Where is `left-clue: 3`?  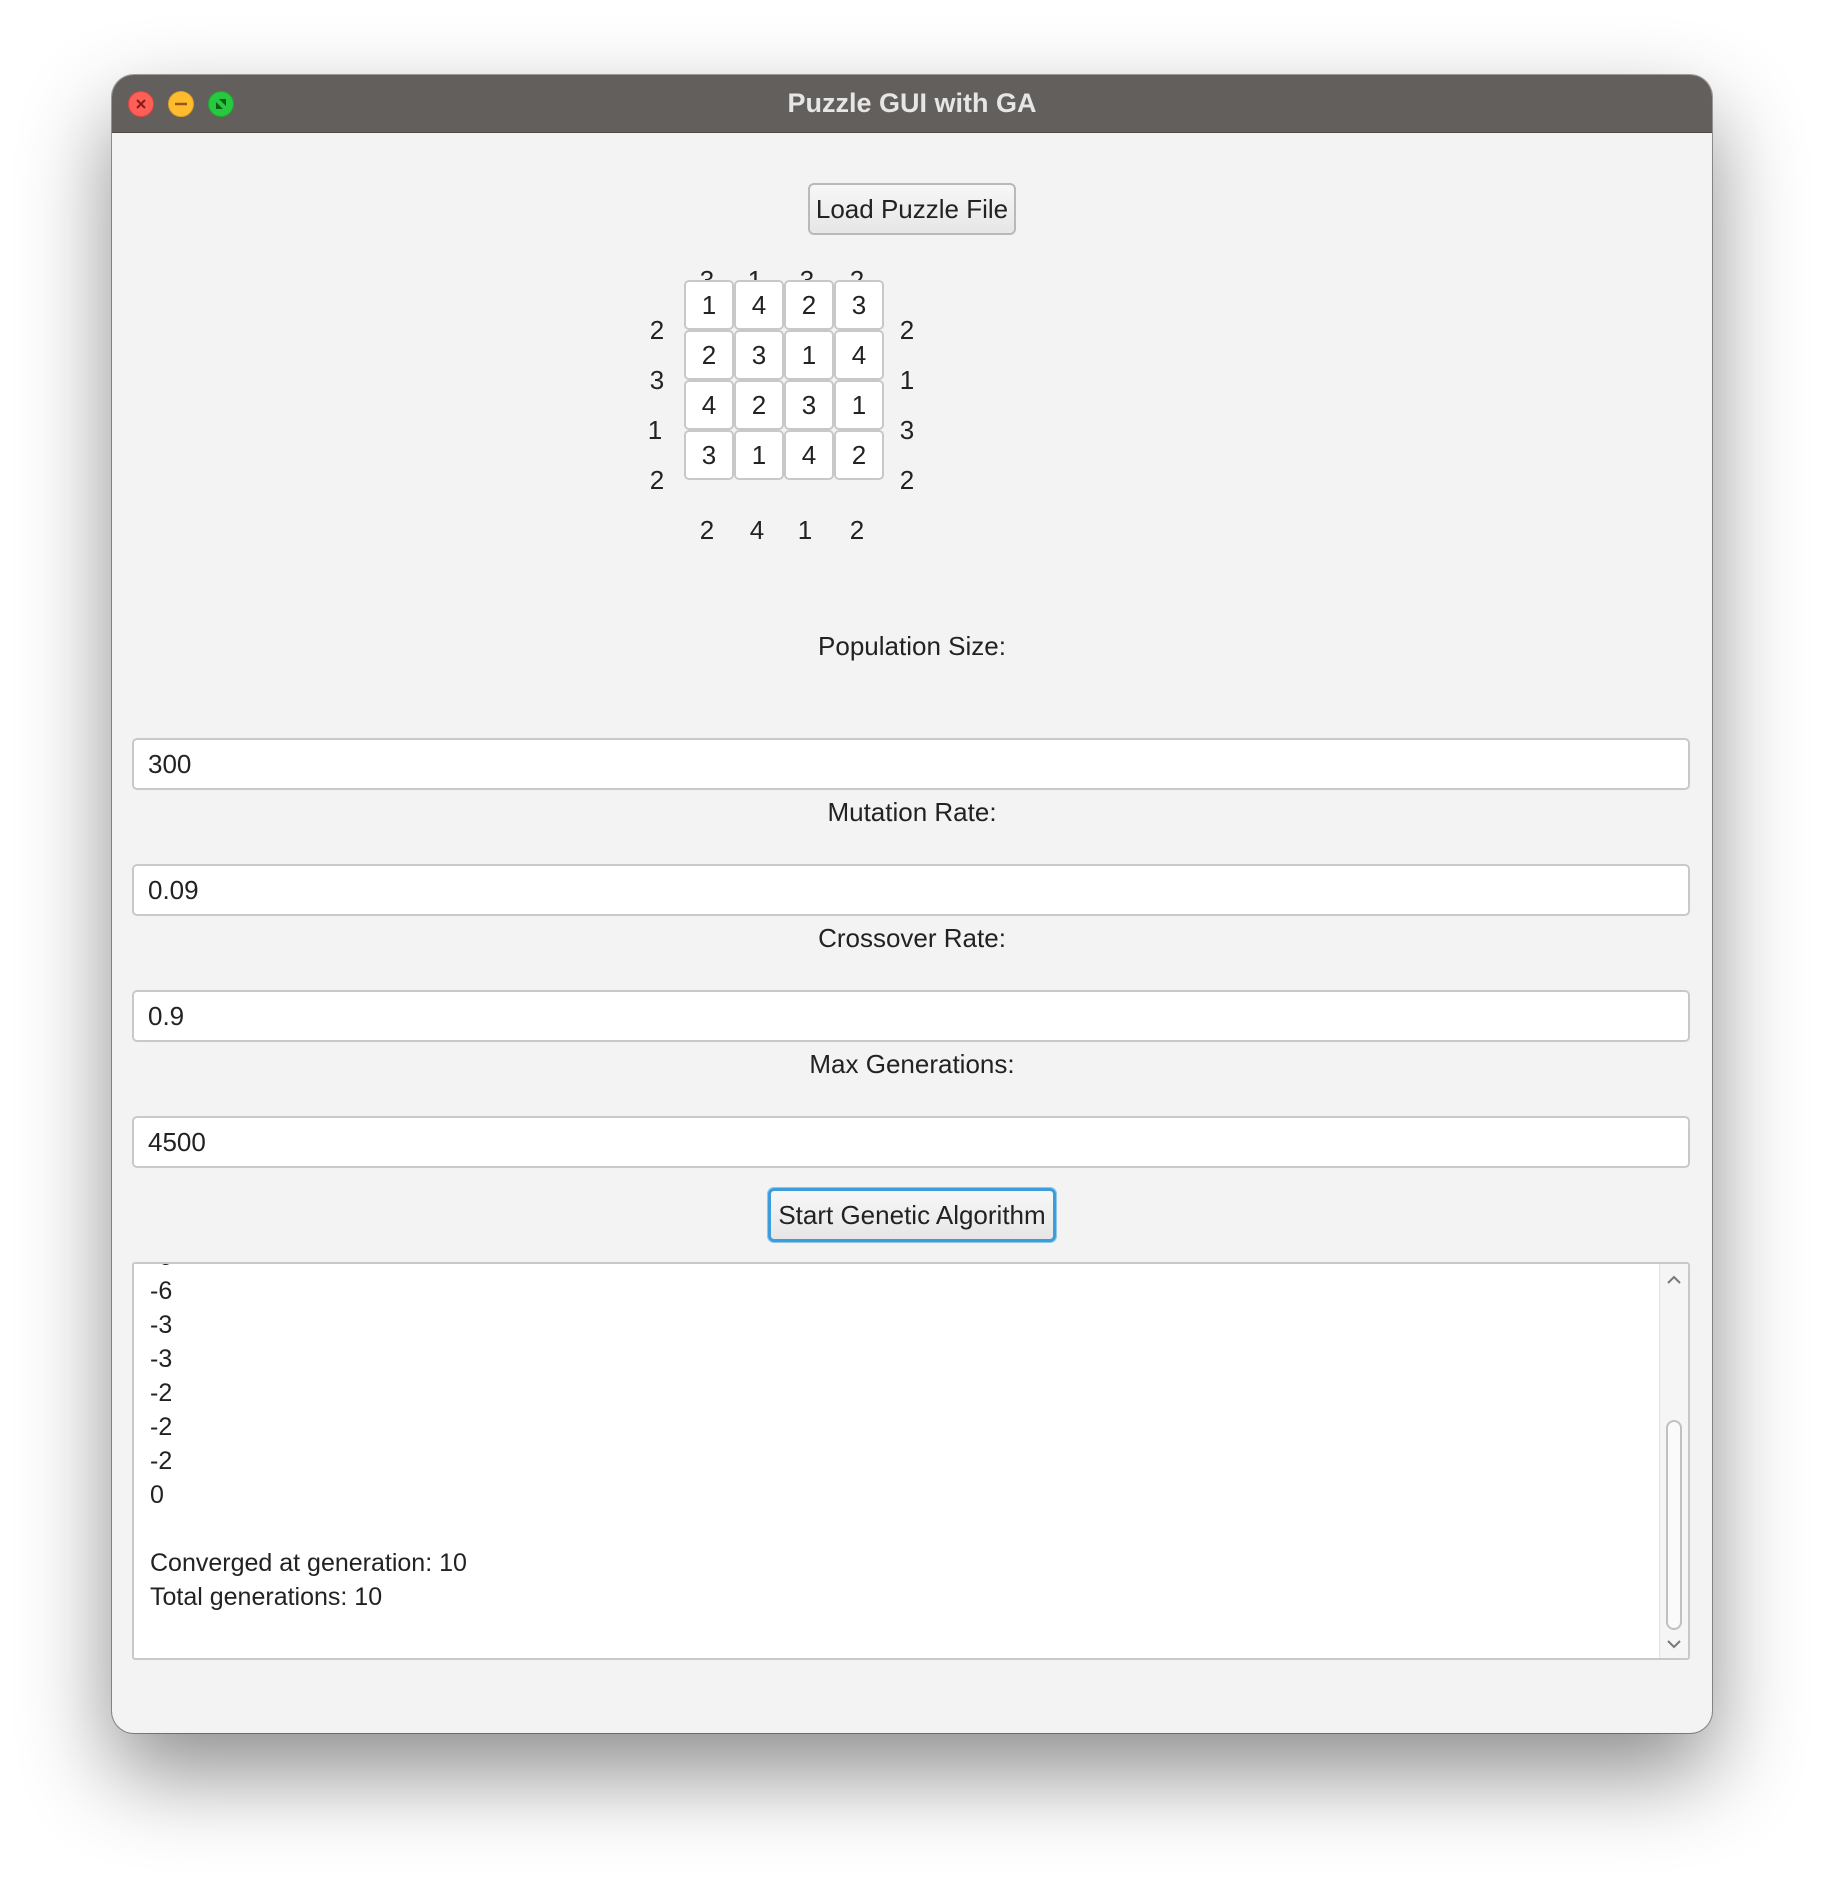
left-clue: 3 is located at coordinates (657, 380).